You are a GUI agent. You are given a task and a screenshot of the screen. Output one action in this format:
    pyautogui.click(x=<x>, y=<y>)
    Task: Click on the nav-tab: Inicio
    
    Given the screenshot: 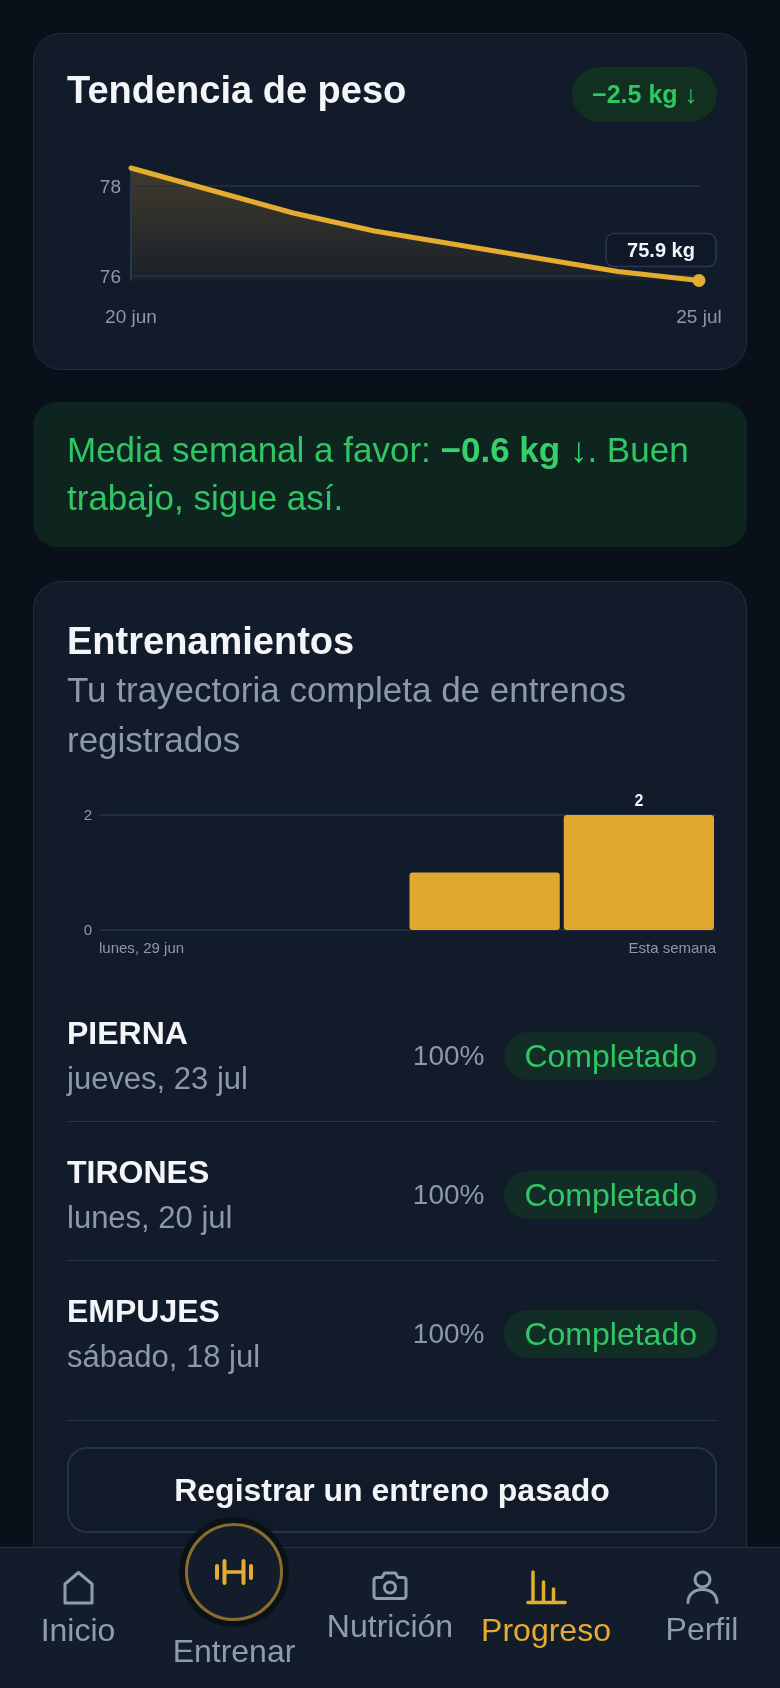 What is the action you would take?
    pyautogui.click(x=78, y=1598)
    